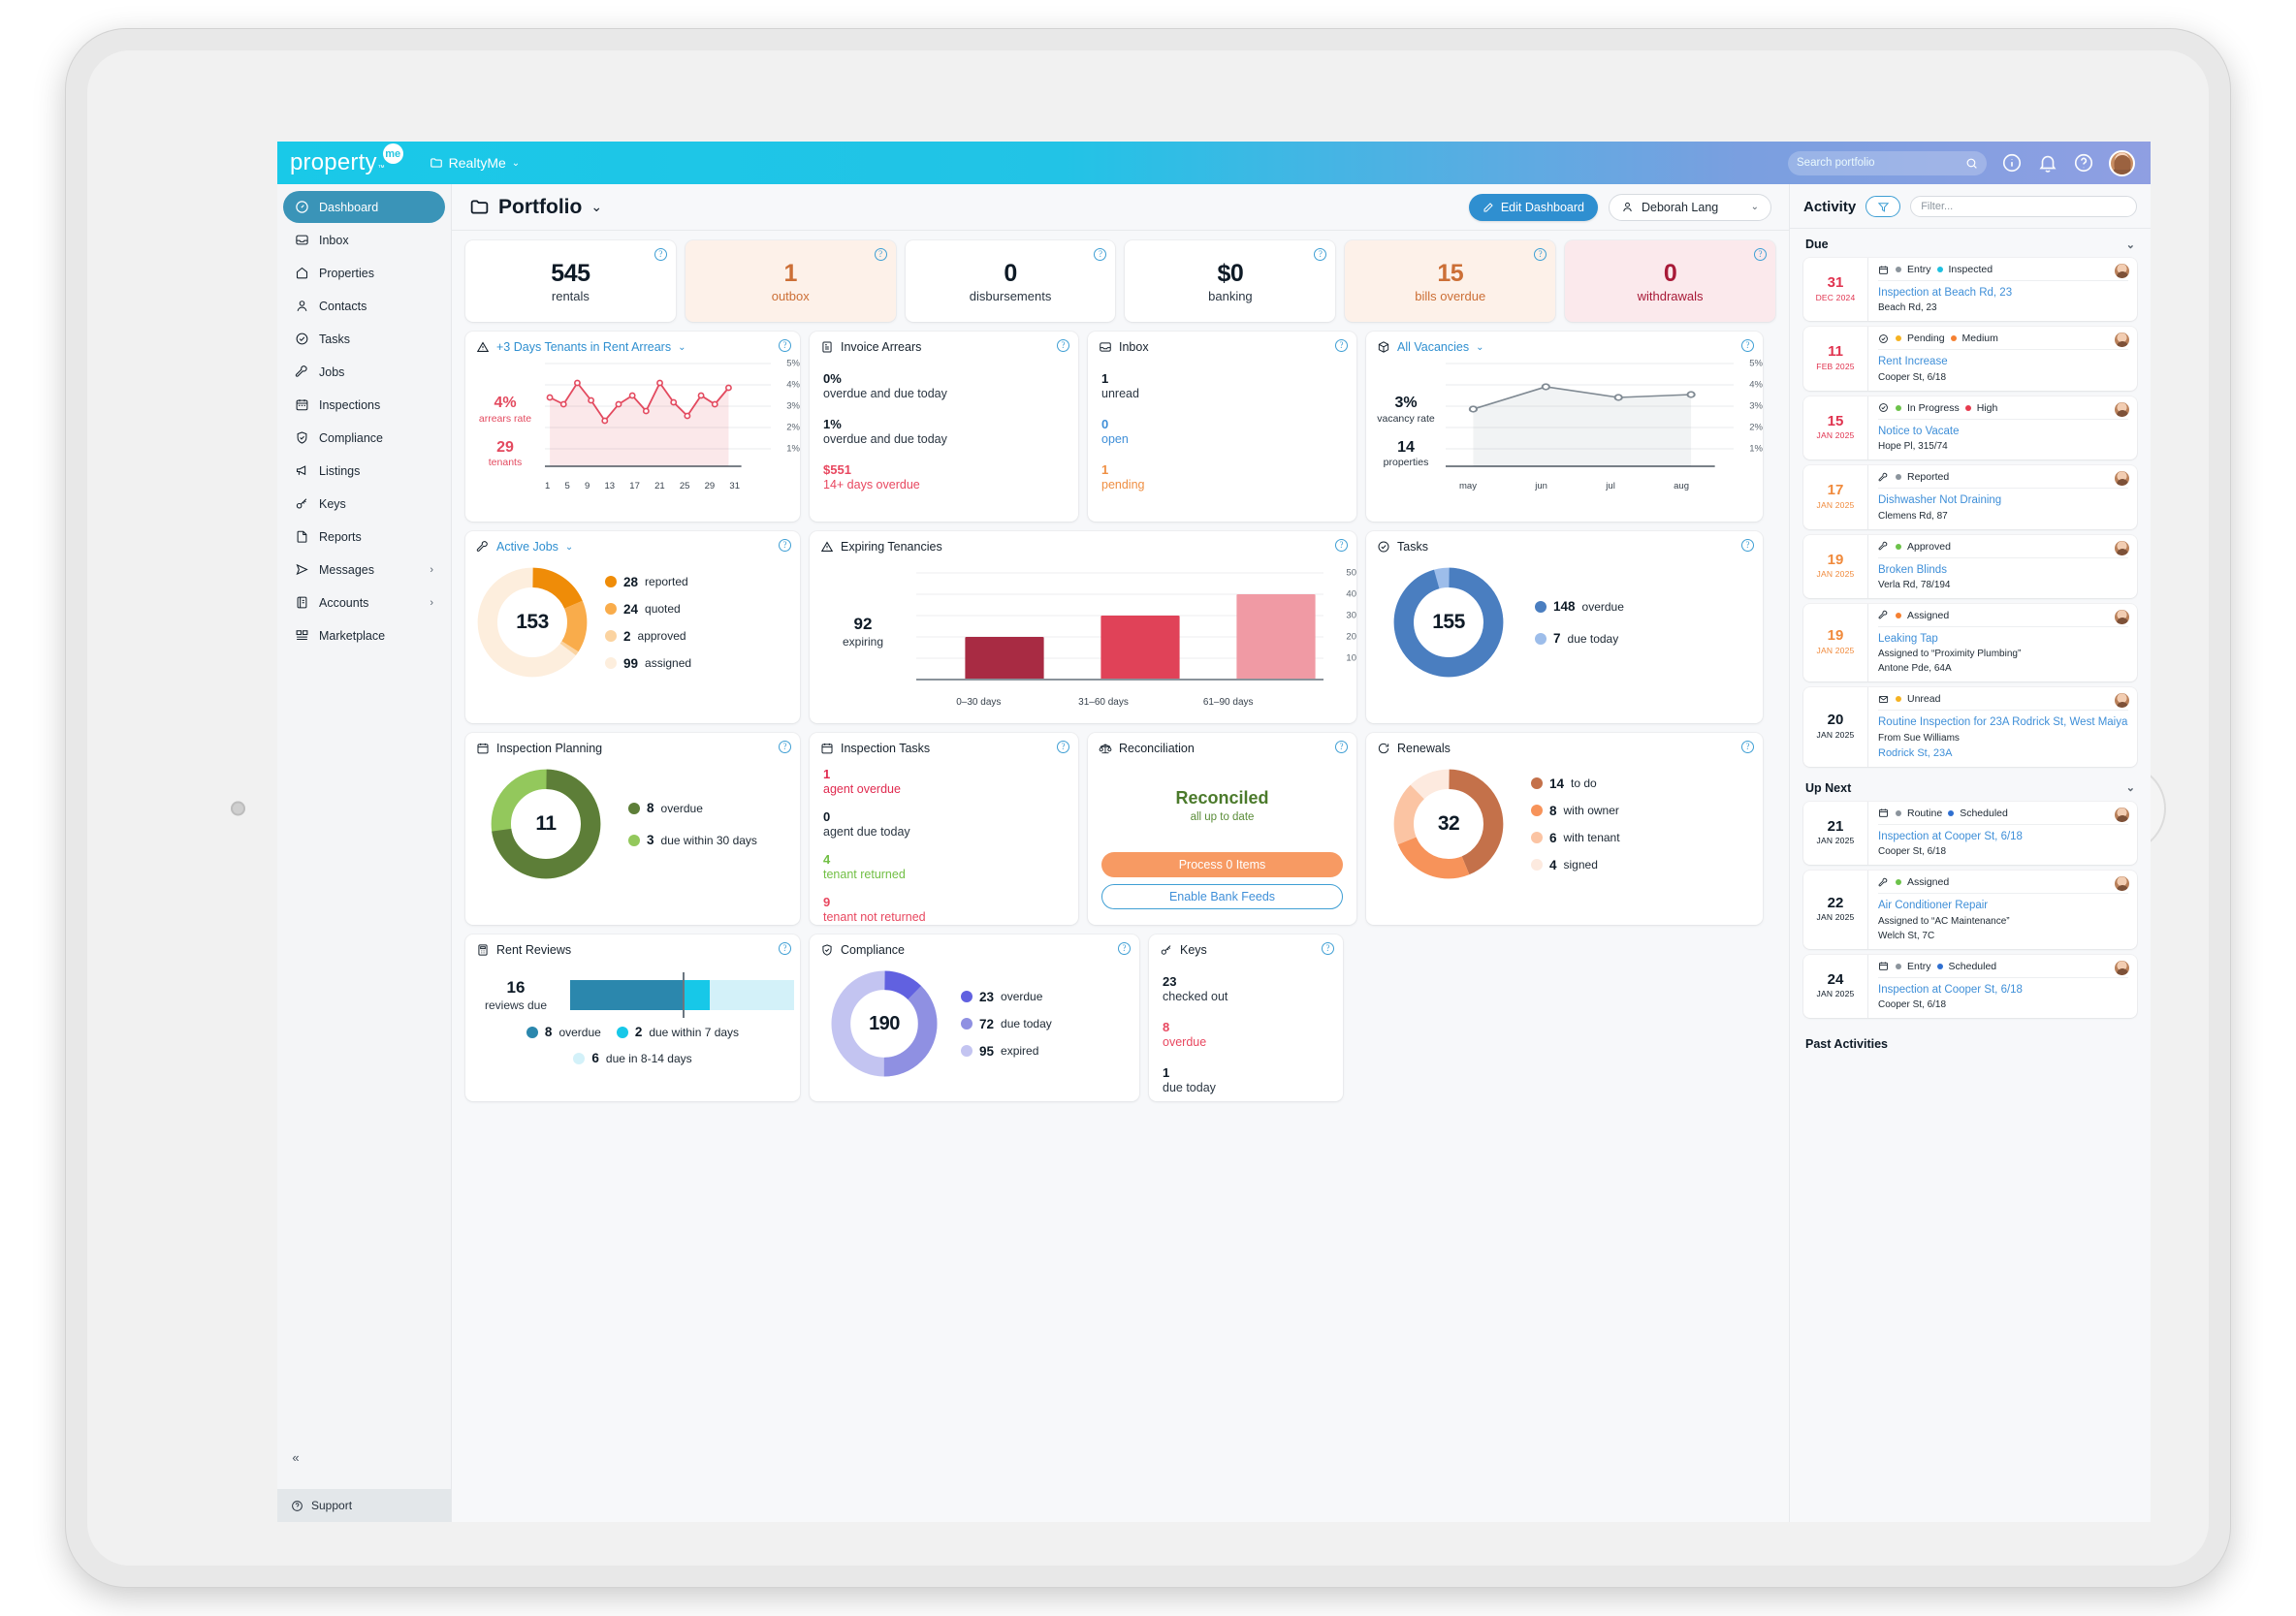 This screenshot has width=2296, height=1616. Describe the element at coordinates (1970, 244) in the screenshot. I see `activity-section-due: Due ⌄` at that location.